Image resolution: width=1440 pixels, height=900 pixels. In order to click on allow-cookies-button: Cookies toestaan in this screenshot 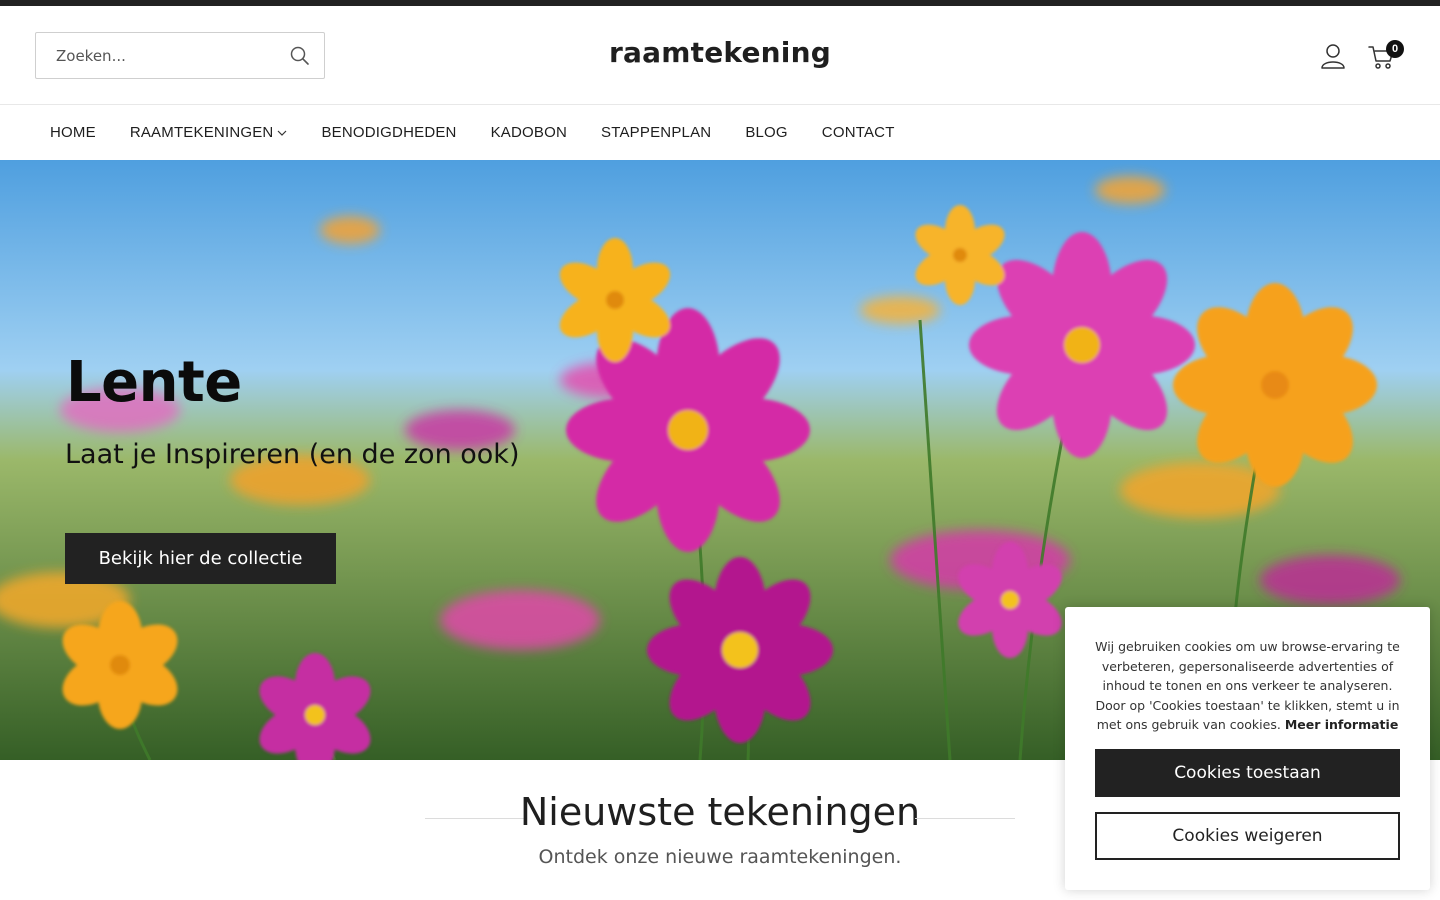, I will do `click(1247, 773)`.